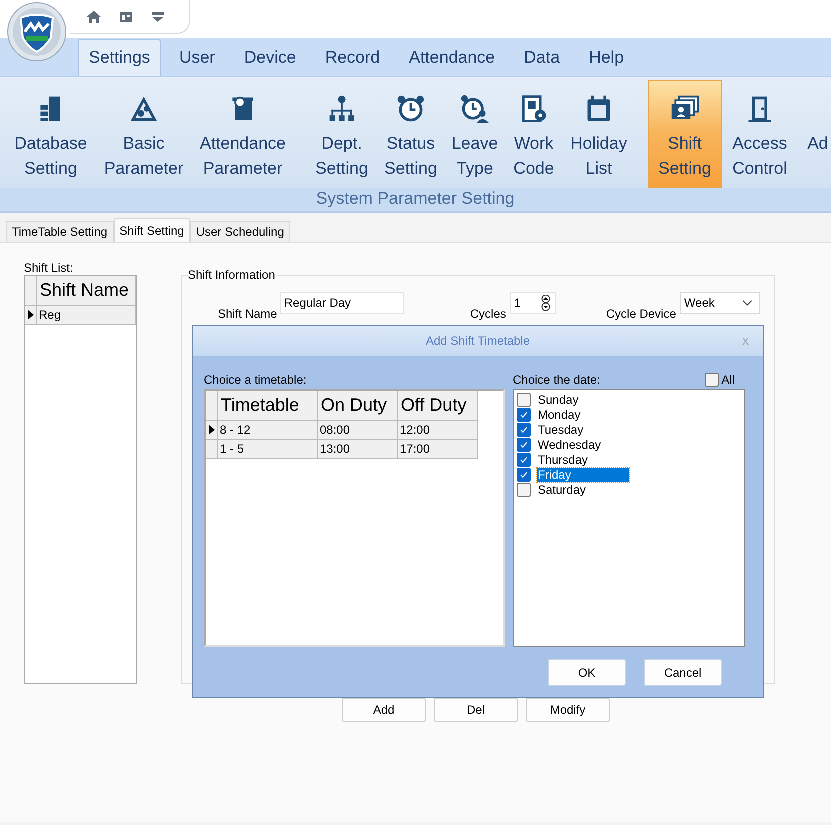 The width and height of the screenshot is (831, 825). Describe the element at coordinates (358, 406) in the screenshot. I see `column-header: On Duty` at that location.